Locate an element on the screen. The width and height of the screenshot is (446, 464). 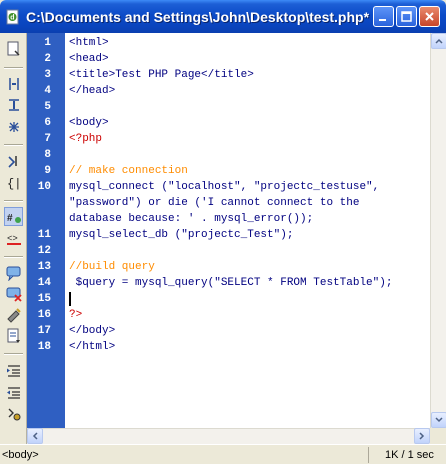
code-line: <body> is located at coordinates (89, 123).